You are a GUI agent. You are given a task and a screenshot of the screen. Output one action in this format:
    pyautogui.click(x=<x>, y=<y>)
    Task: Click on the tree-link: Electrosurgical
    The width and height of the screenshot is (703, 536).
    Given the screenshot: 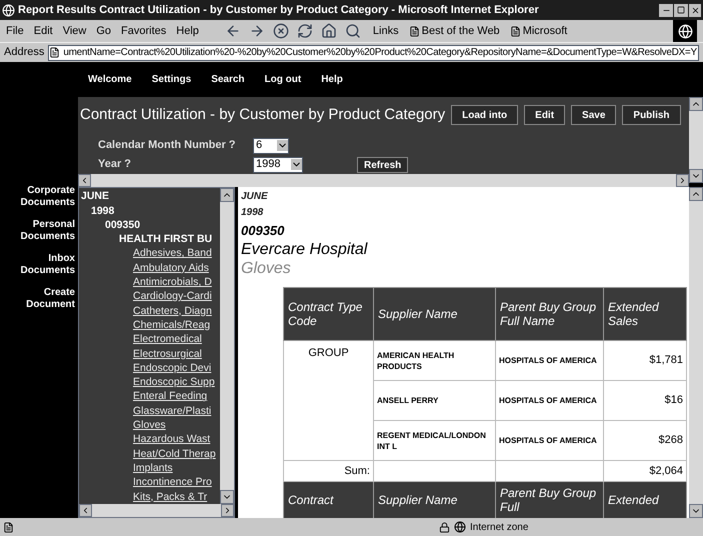 What is the action you would take?
    pyautogui.click(x=167, y=354)
    